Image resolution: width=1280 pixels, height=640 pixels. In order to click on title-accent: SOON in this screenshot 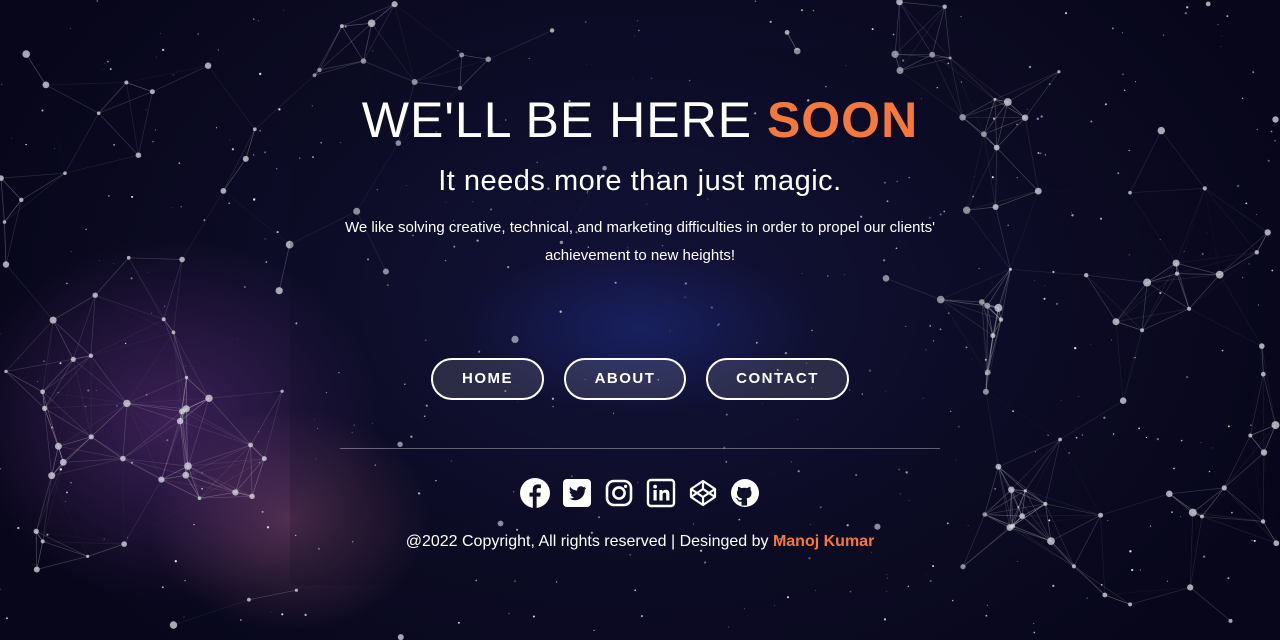, I will do `click(842, 120)`.